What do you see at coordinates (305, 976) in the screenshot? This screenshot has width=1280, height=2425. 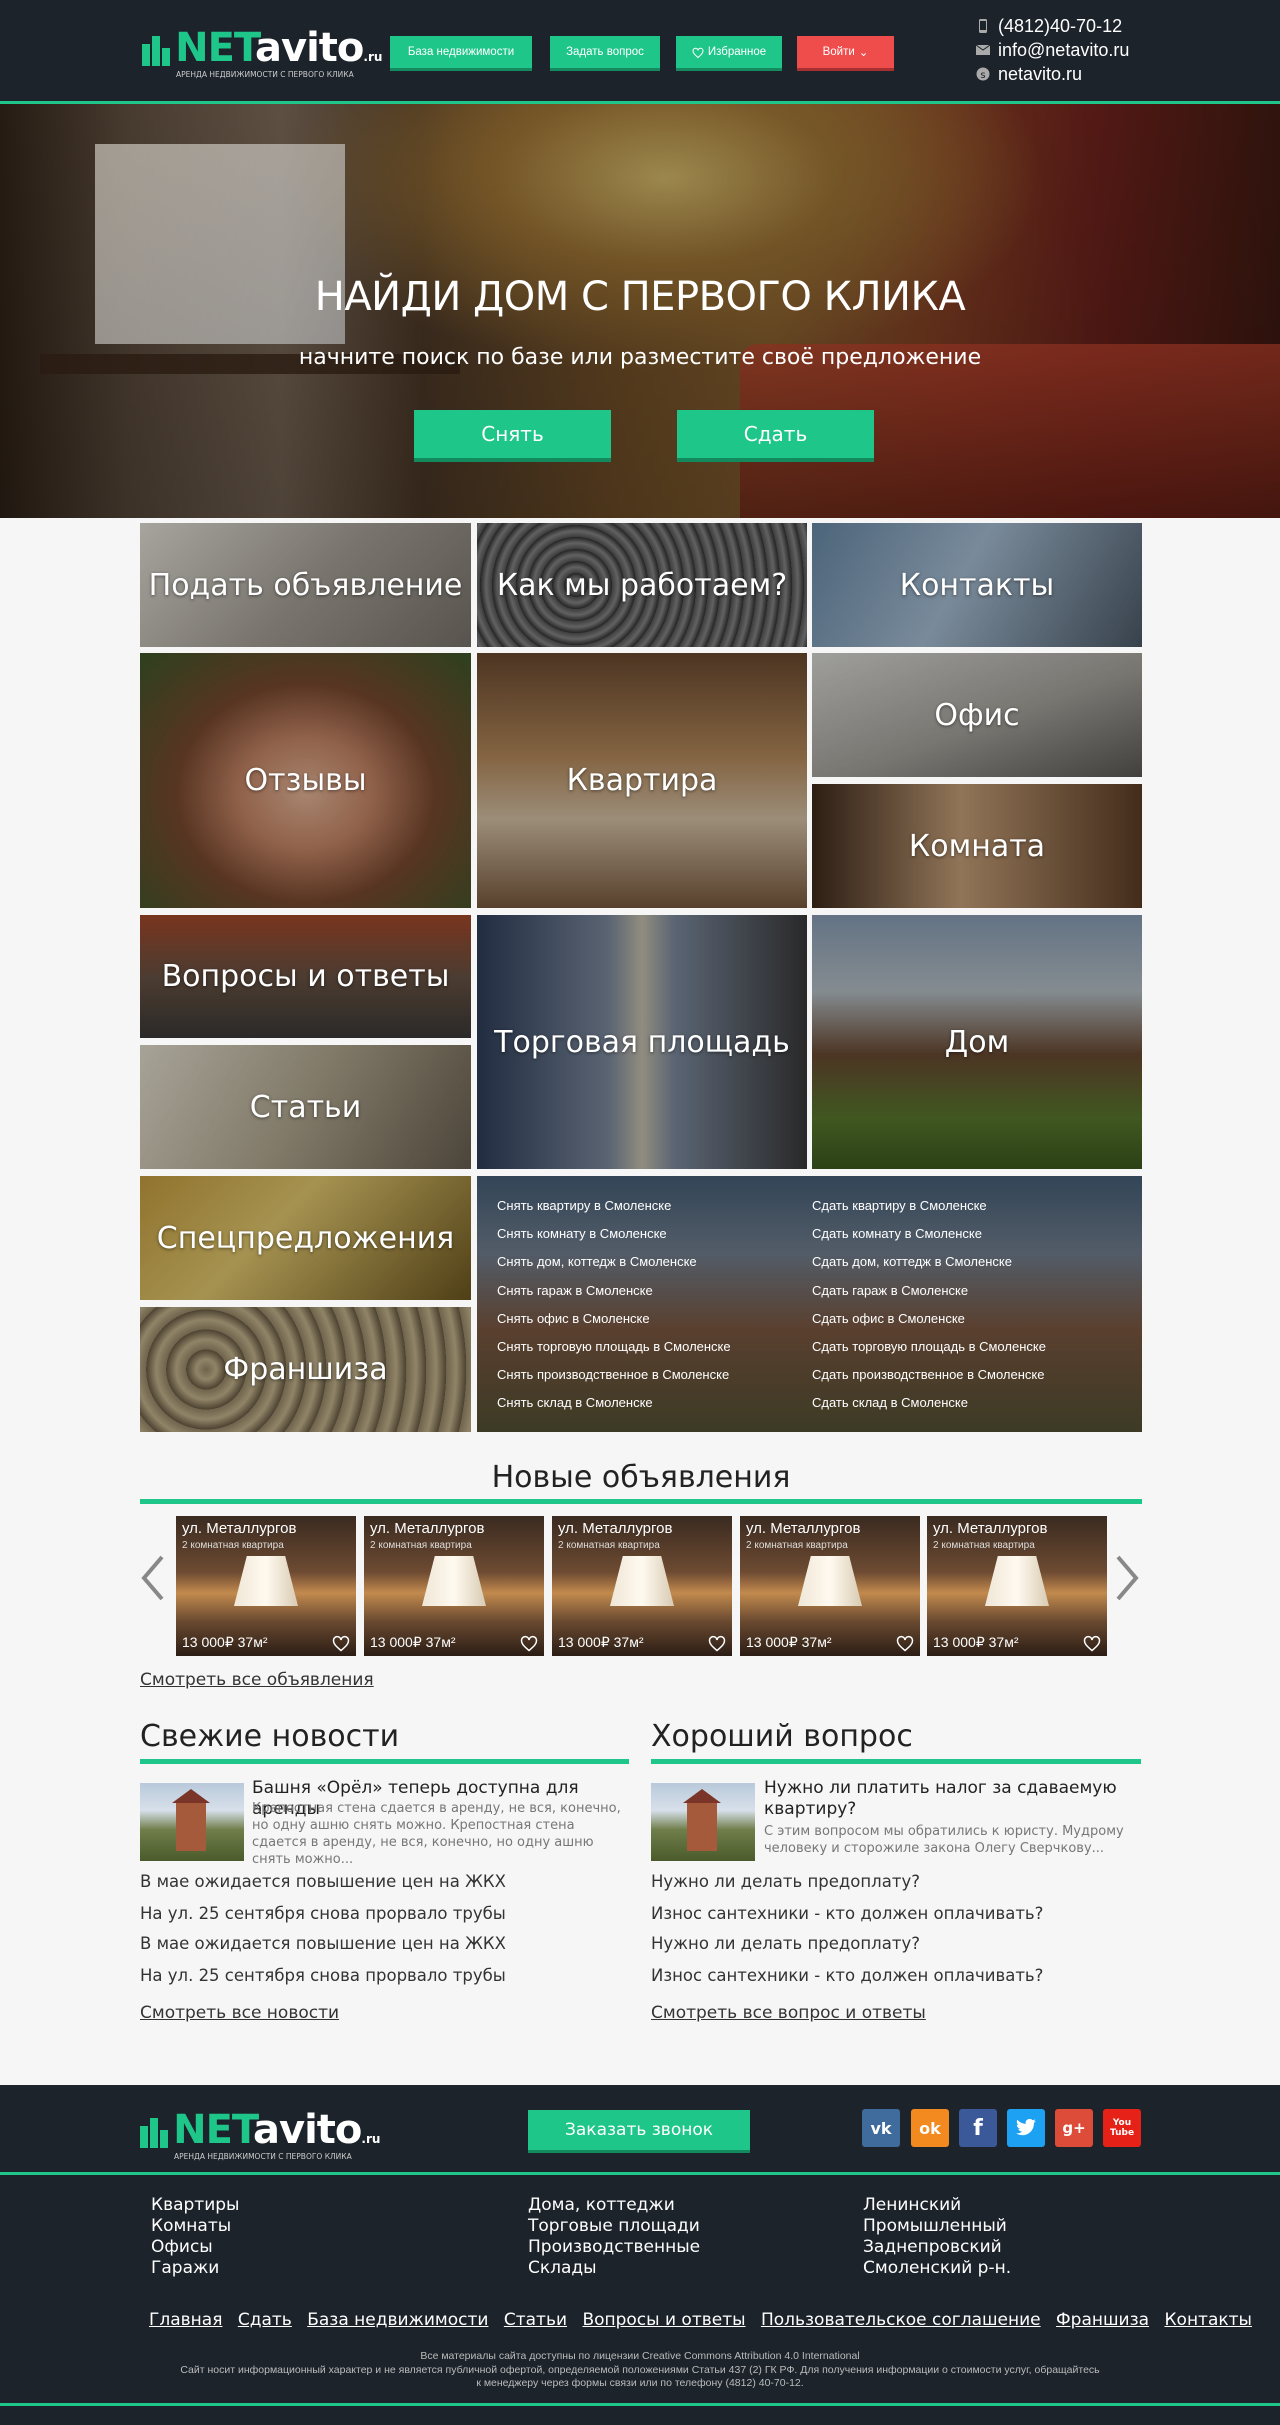 I see `tile-faq: Вопросы и ответы` at bounding box center [305, 976].